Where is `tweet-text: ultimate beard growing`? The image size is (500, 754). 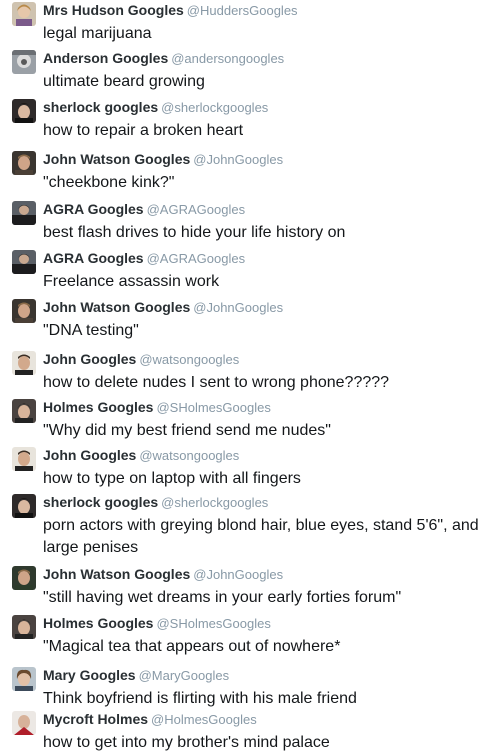 tweet-text: ultimate beard growing is located at coordinates (124, 81).